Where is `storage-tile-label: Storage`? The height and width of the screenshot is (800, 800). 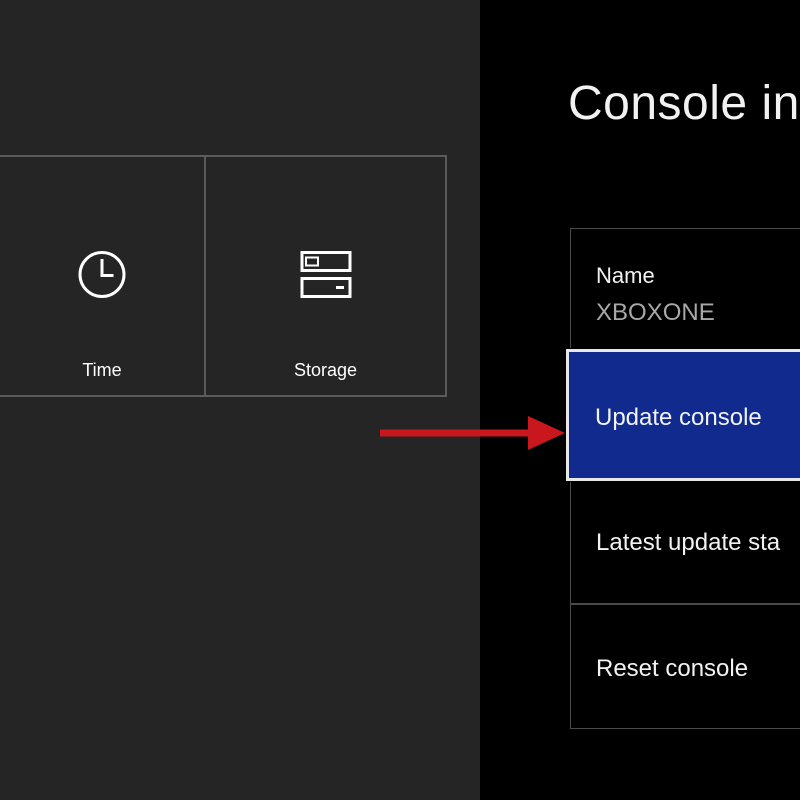 storage-tile-label: Storage is located at coordinates (325, 370).